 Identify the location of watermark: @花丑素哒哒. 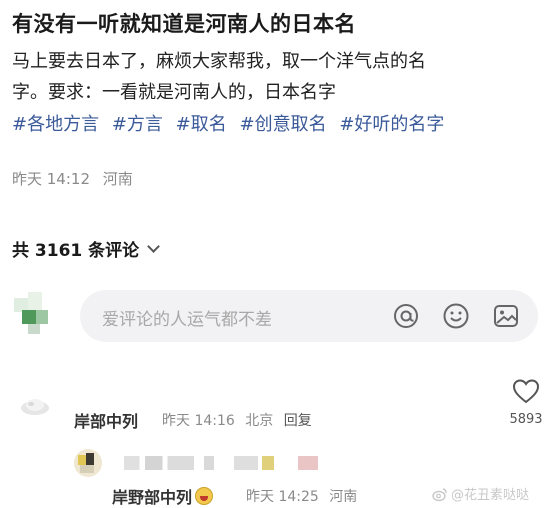
(480, 493).